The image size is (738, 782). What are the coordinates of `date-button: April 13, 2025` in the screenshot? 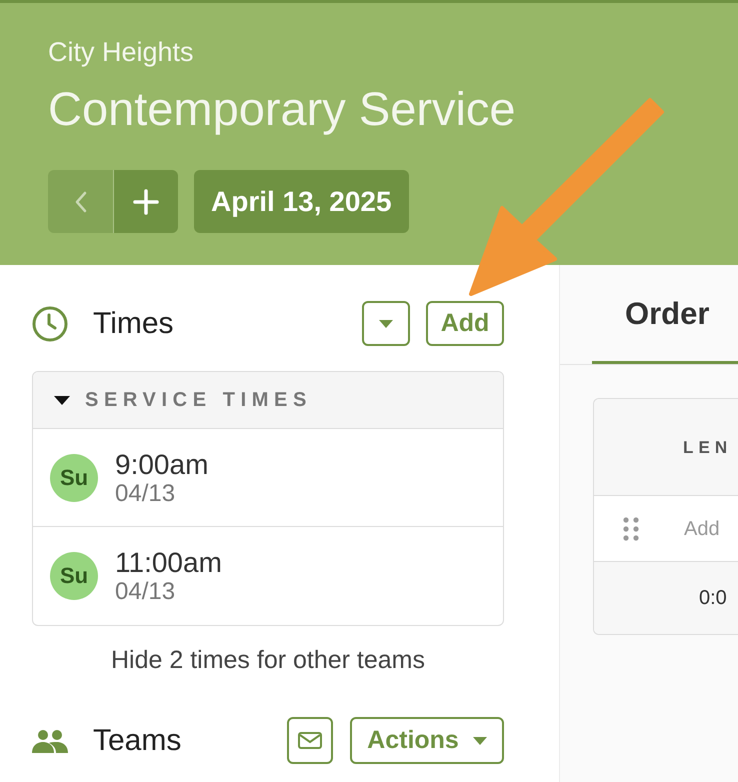 It's located at (301, 201).